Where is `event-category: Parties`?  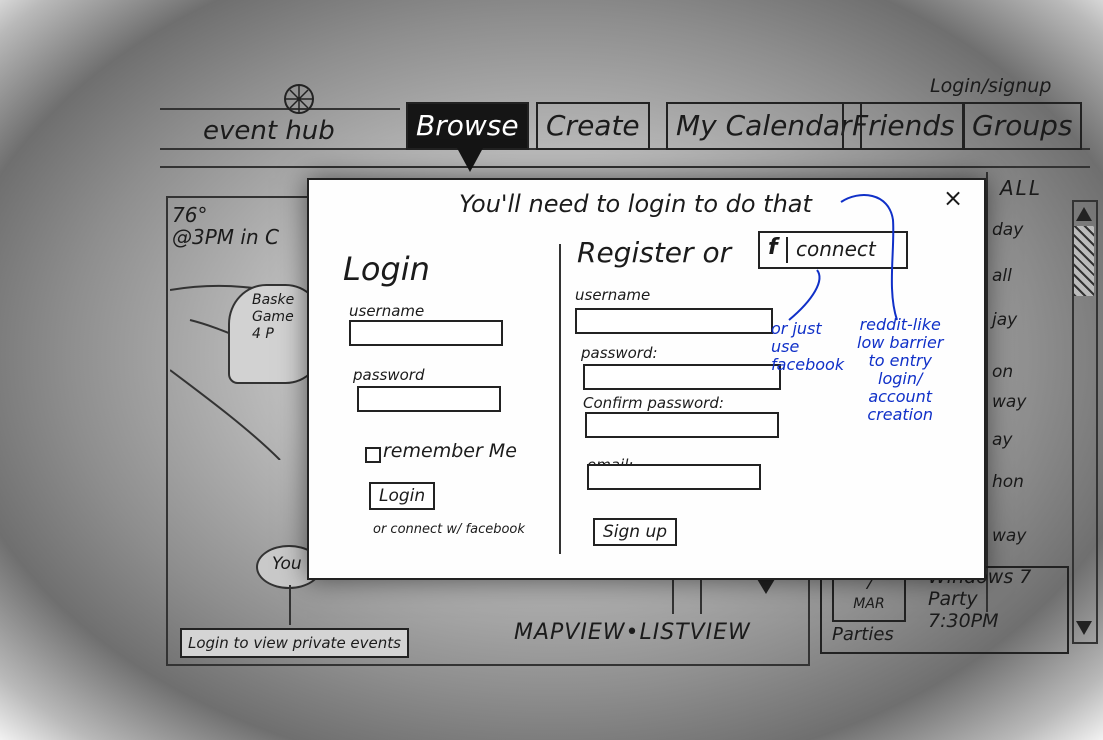 event-category: Parties is located at coordinates (863, 634).